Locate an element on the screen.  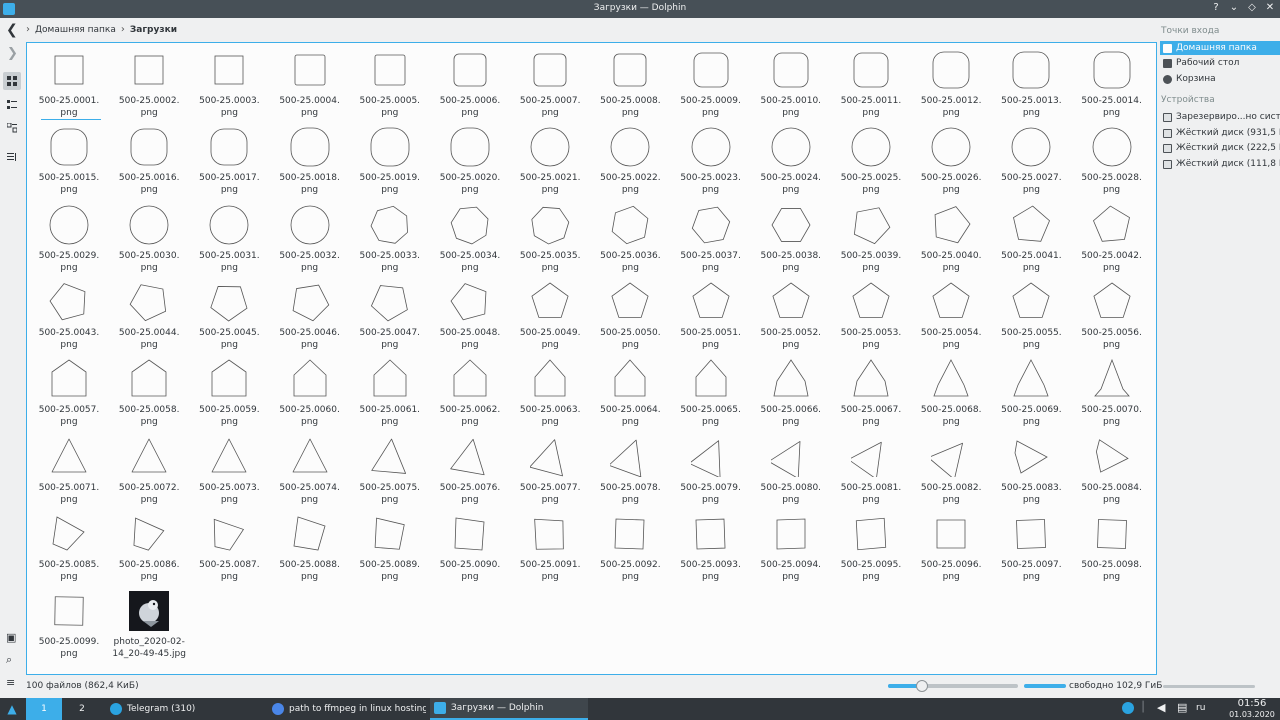
desktop-2-button: 2 is located at coordinates (82, 709).